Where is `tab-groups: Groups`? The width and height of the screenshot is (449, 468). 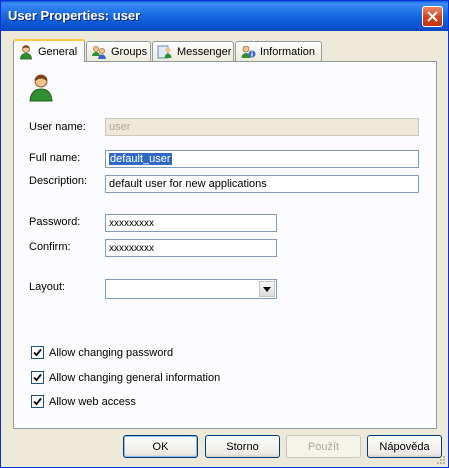 tab-groups: Groups is located at coordinates (118, 51).